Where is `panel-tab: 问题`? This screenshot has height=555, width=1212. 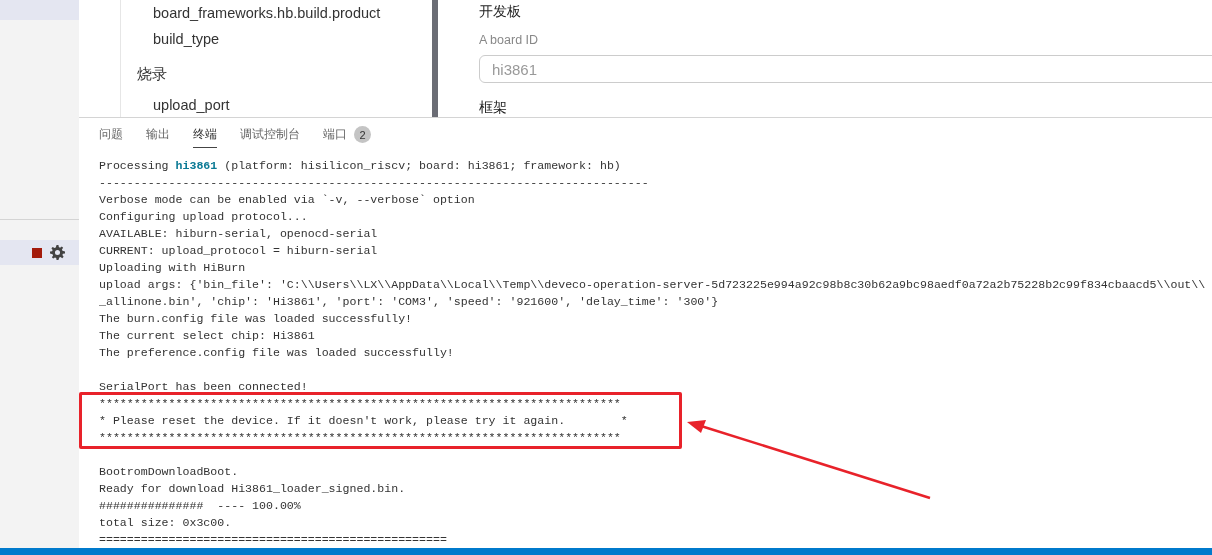 panel-tab: 问题 is located at coordinates (111, 135).